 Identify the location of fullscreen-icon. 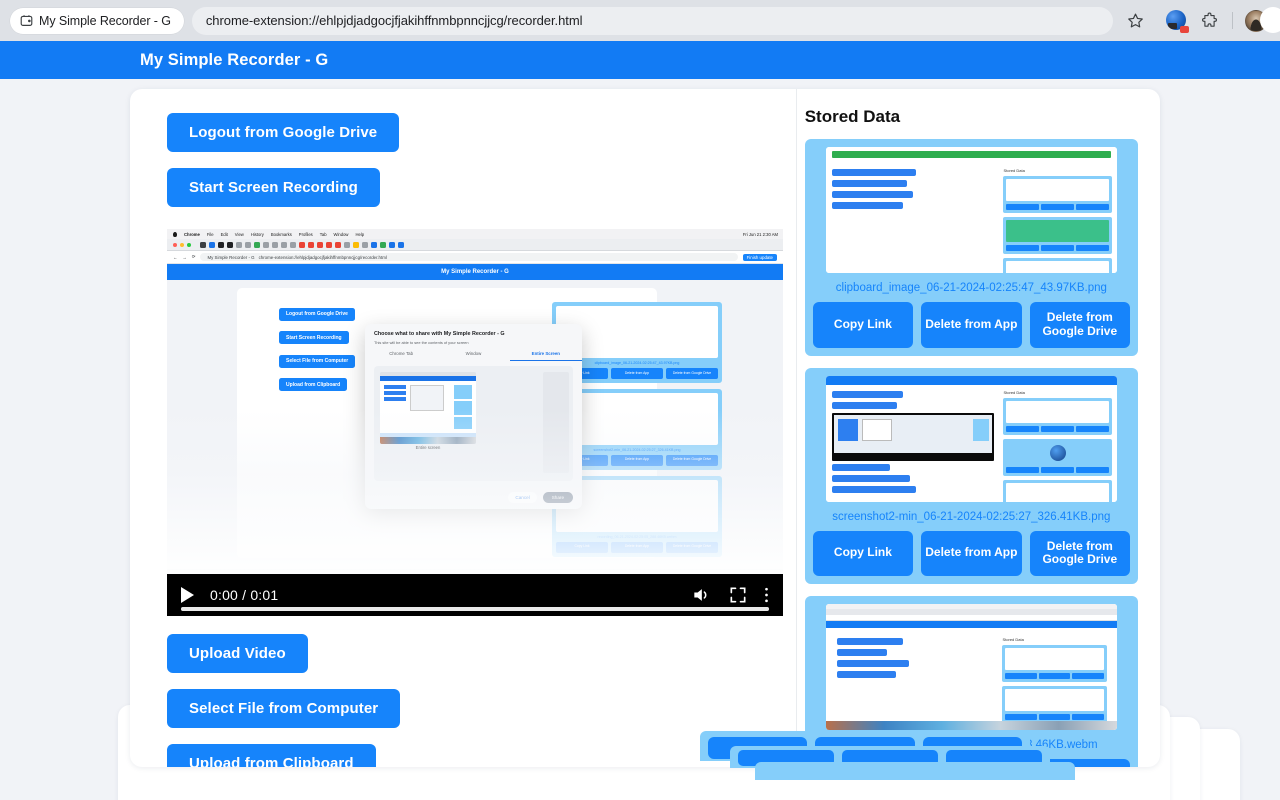
(738, 595).